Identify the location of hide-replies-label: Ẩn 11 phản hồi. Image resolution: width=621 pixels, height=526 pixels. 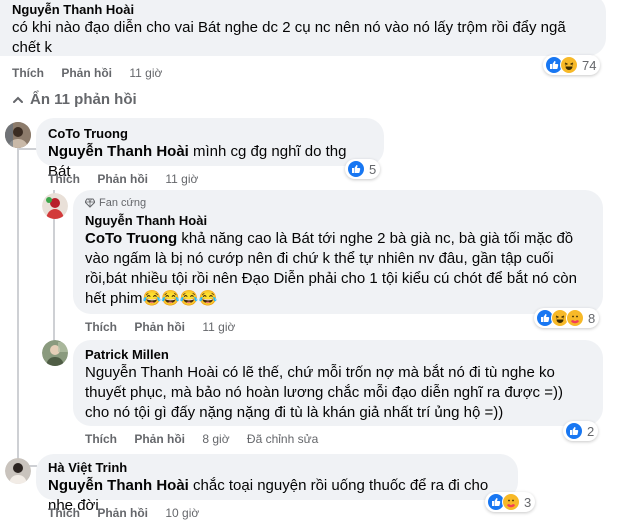
(83, 99).